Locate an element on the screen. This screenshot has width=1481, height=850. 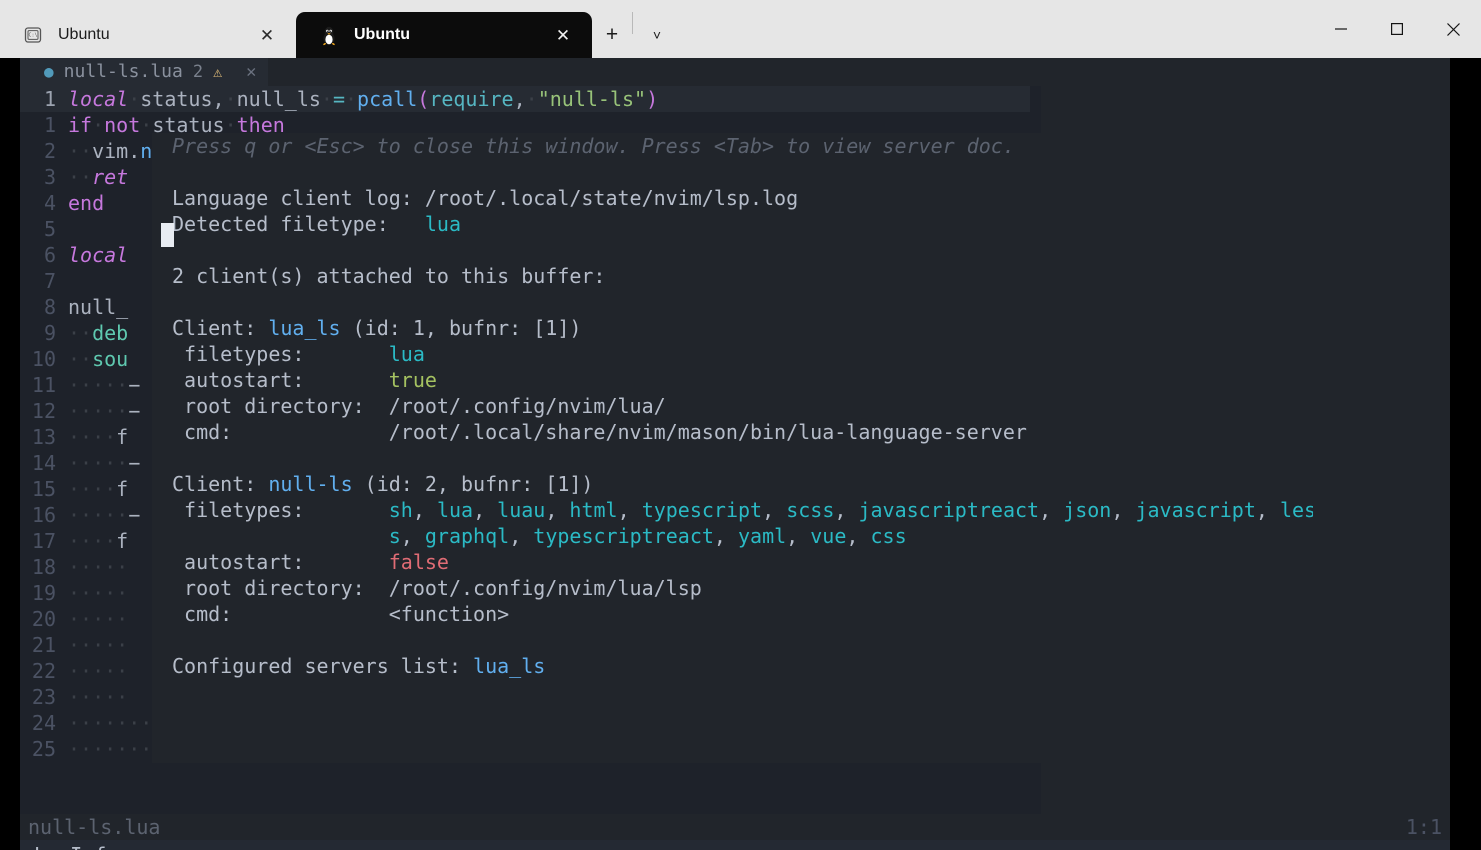
neovim-statusline: null-ls.lua 1:1 is located at coordinates (735, 827).